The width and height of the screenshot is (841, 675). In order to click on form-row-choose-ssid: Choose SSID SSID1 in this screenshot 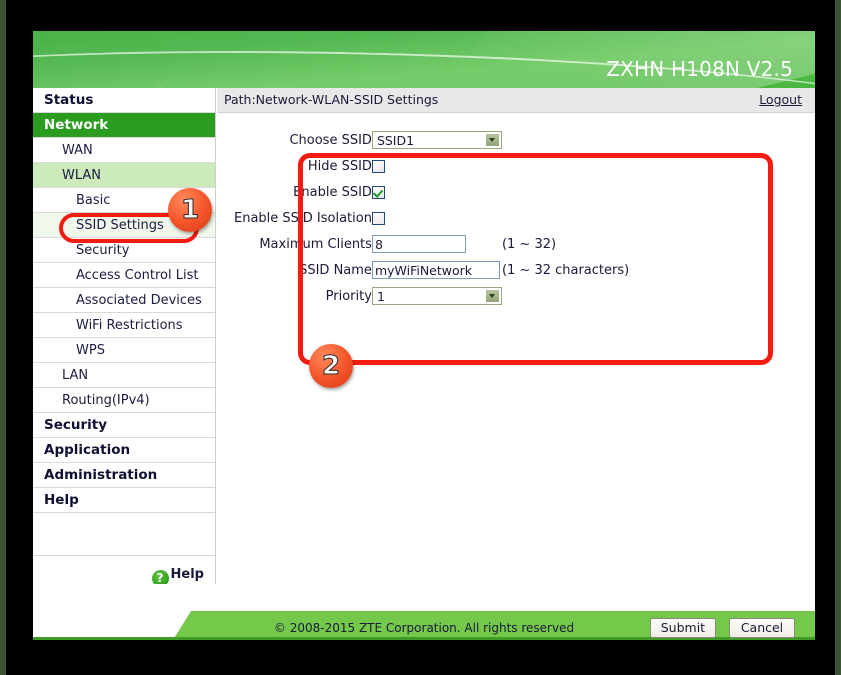, I will do `click(431, 140)`.